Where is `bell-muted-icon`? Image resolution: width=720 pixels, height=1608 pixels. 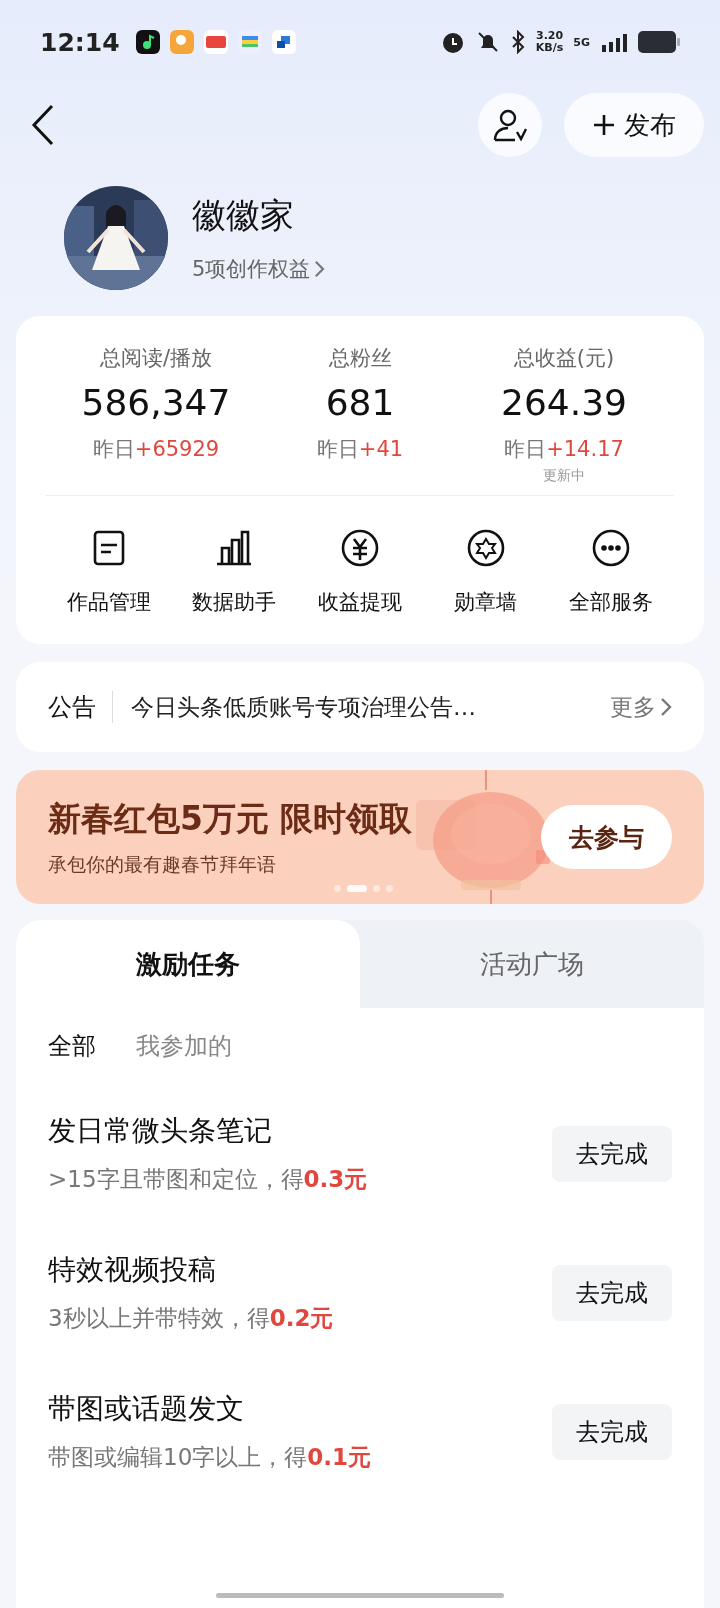
bell-muted-icon is located at coordinates (487, 42).